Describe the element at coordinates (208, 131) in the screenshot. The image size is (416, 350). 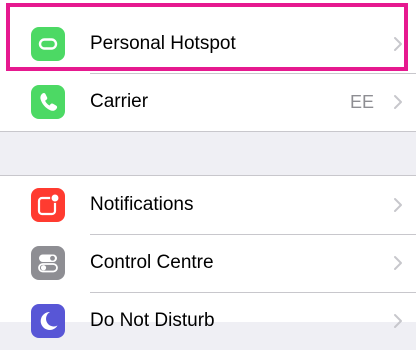
I see `group-bottom-divider` at that location.